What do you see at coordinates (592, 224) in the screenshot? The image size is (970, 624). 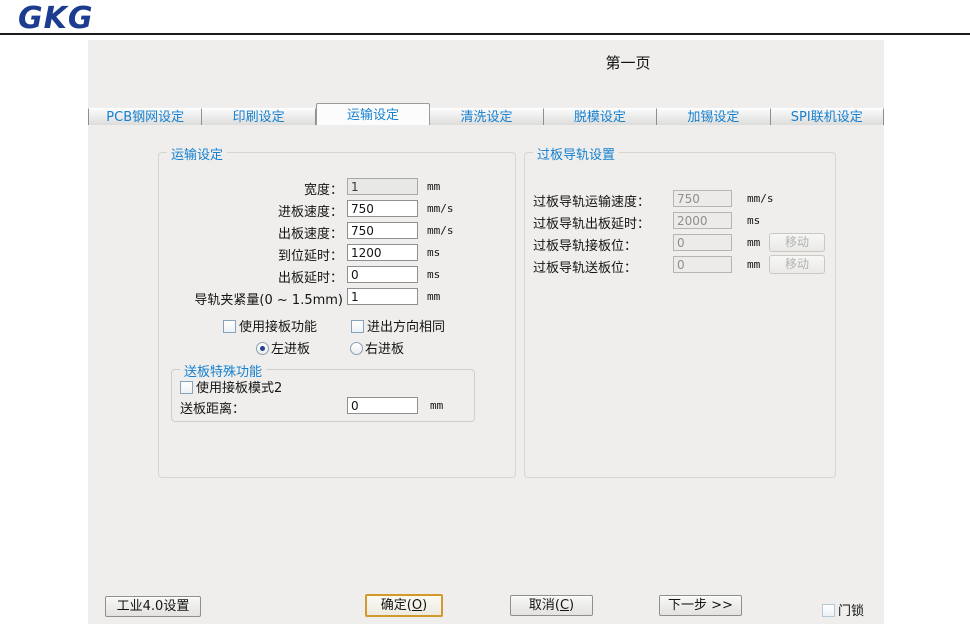 I see `rail-board-out-delay-label: 过板导轨出板延时：` at bounding box center [592, 224].